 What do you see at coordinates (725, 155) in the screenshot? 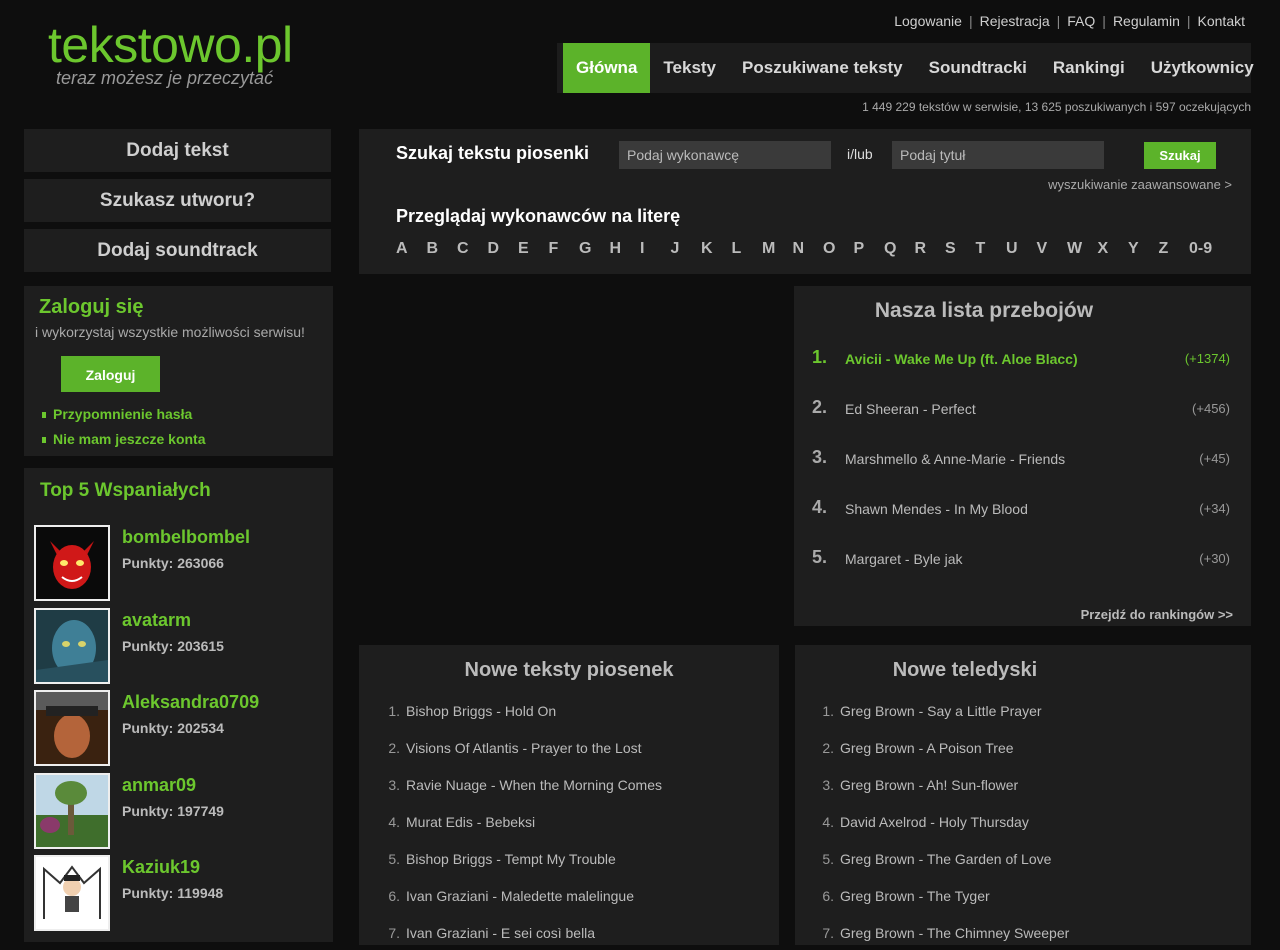
I see `artist-input` at bounding box center [725, 155].